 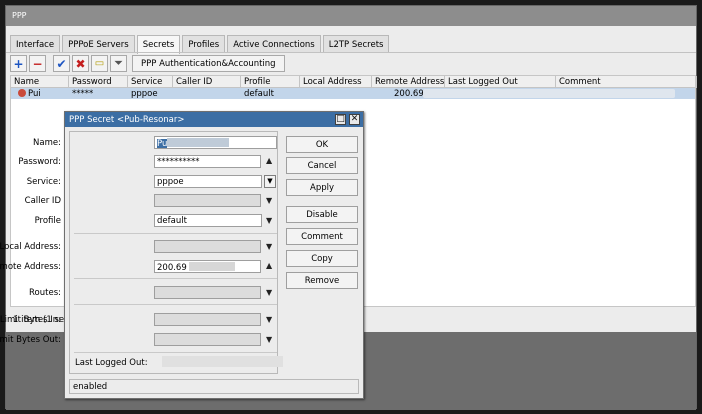 What do you see at coordinates (118, 63) in the screenshot?
I see `filter-icon: ⏷` at bounding box center [118, 63].